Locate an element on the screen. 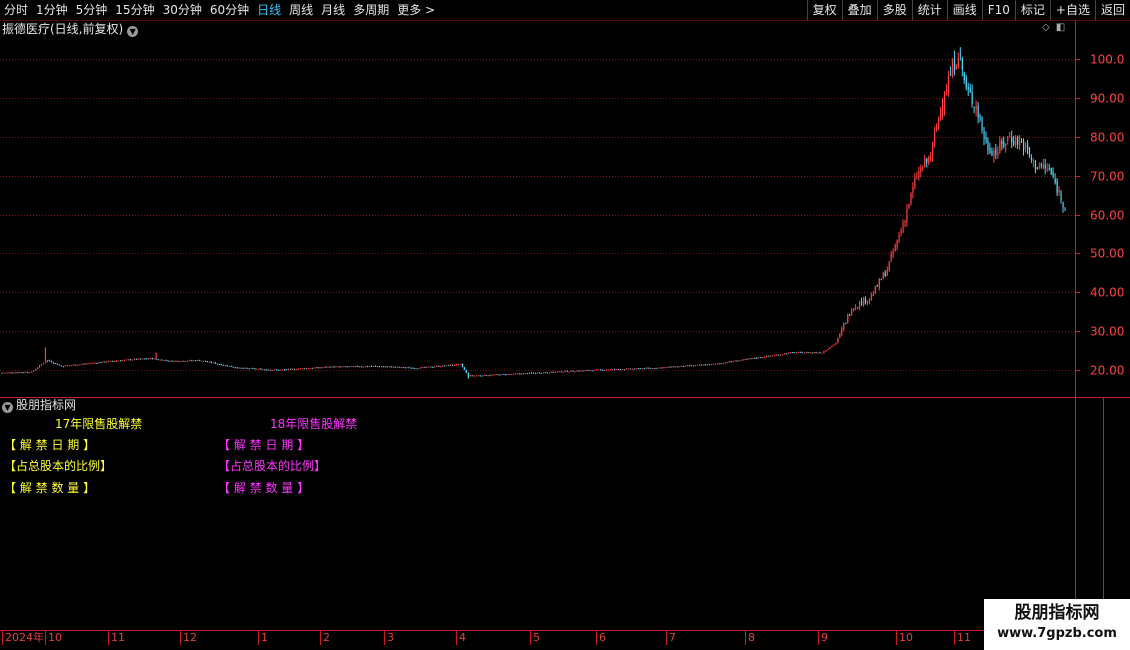 This screenshot has width=1130, height=650. col1-share-ratio: 【占总股本的比例】 is located at coordinates (58, 466).